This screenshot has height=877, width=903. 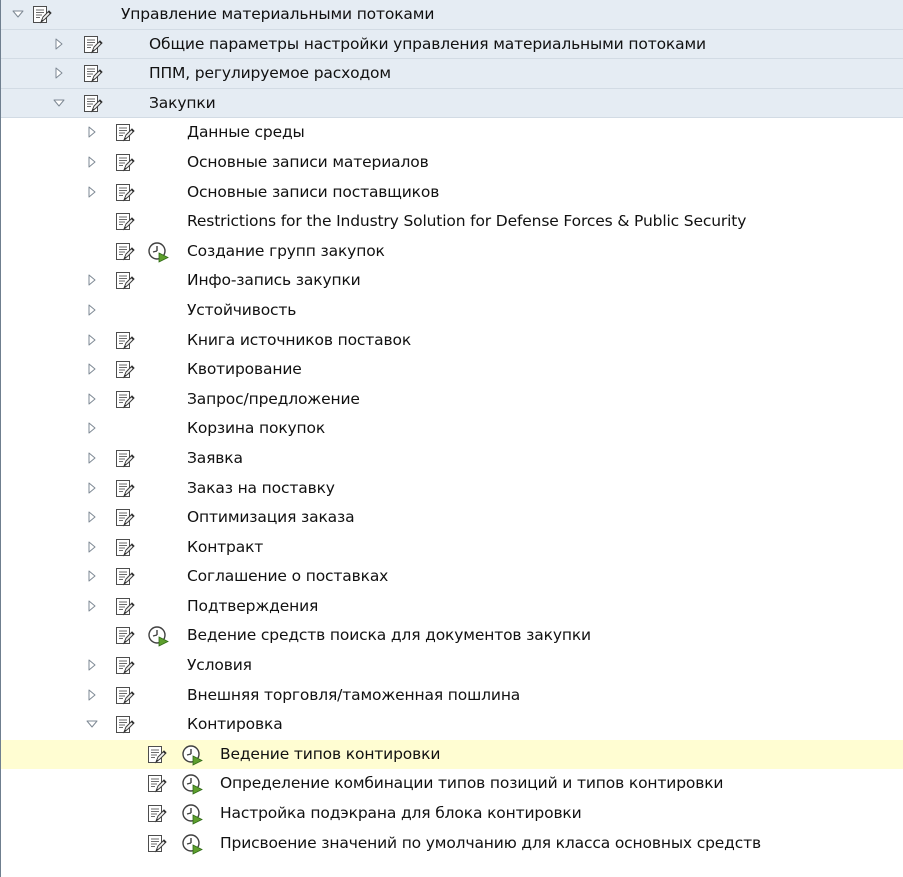 What do you see at coordinates (313, 193) in the screenshot?
I see `tree-node-label: Основные записи поставщиков` at bounding box center [313, 193].